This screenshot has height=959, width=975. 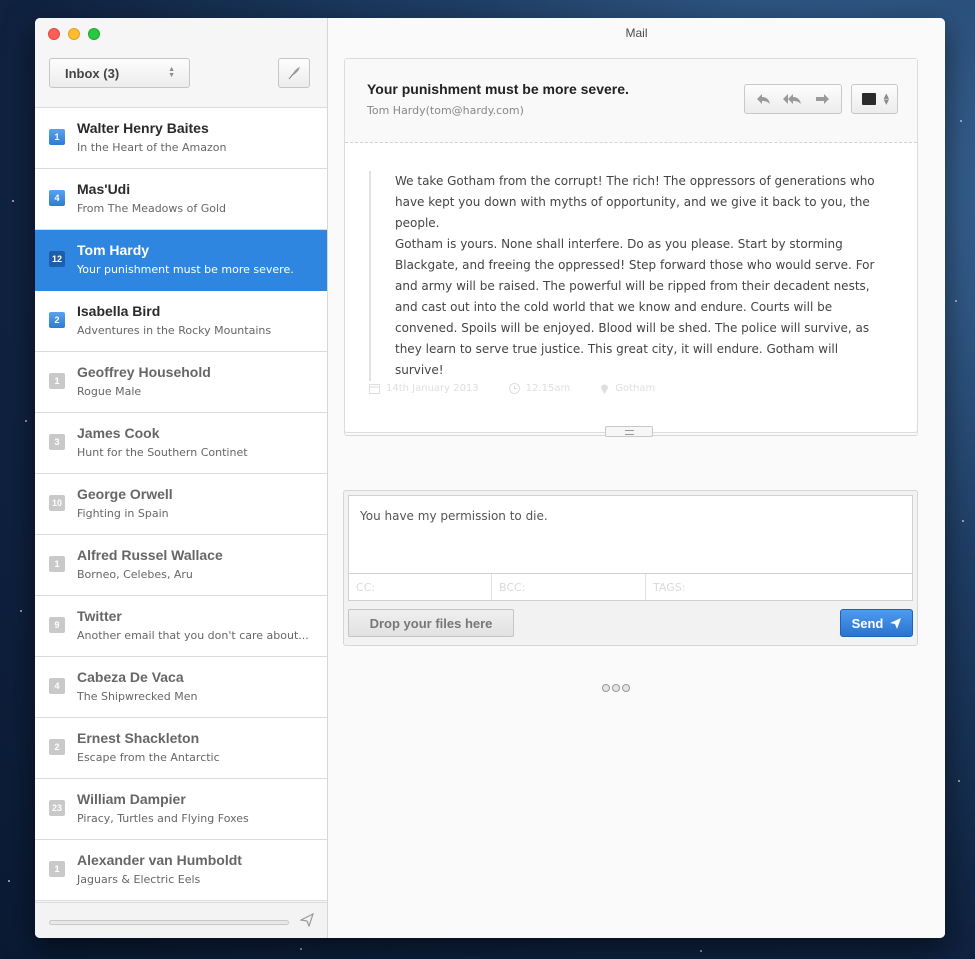 I want to click on message-subject: Escape from the Antarctic, so click(x=148, y=757).